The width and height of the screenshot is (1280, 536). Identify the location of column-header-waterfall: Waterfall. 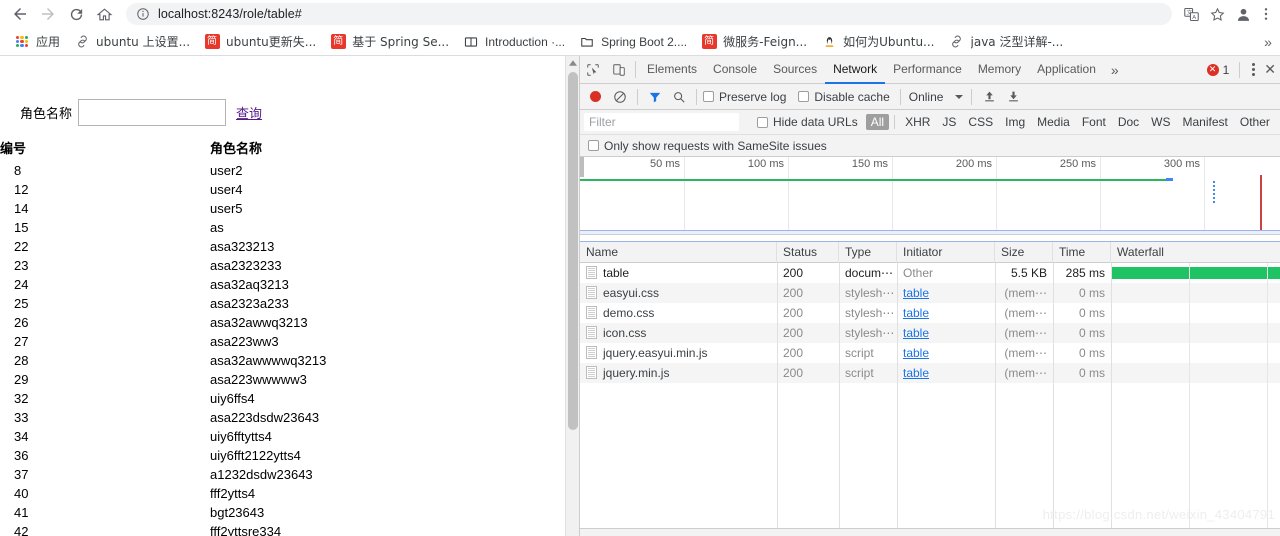
(1195, 252).